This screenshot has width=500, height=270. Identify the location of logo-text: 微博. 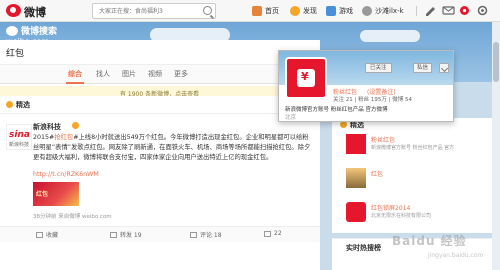
(35, 12).